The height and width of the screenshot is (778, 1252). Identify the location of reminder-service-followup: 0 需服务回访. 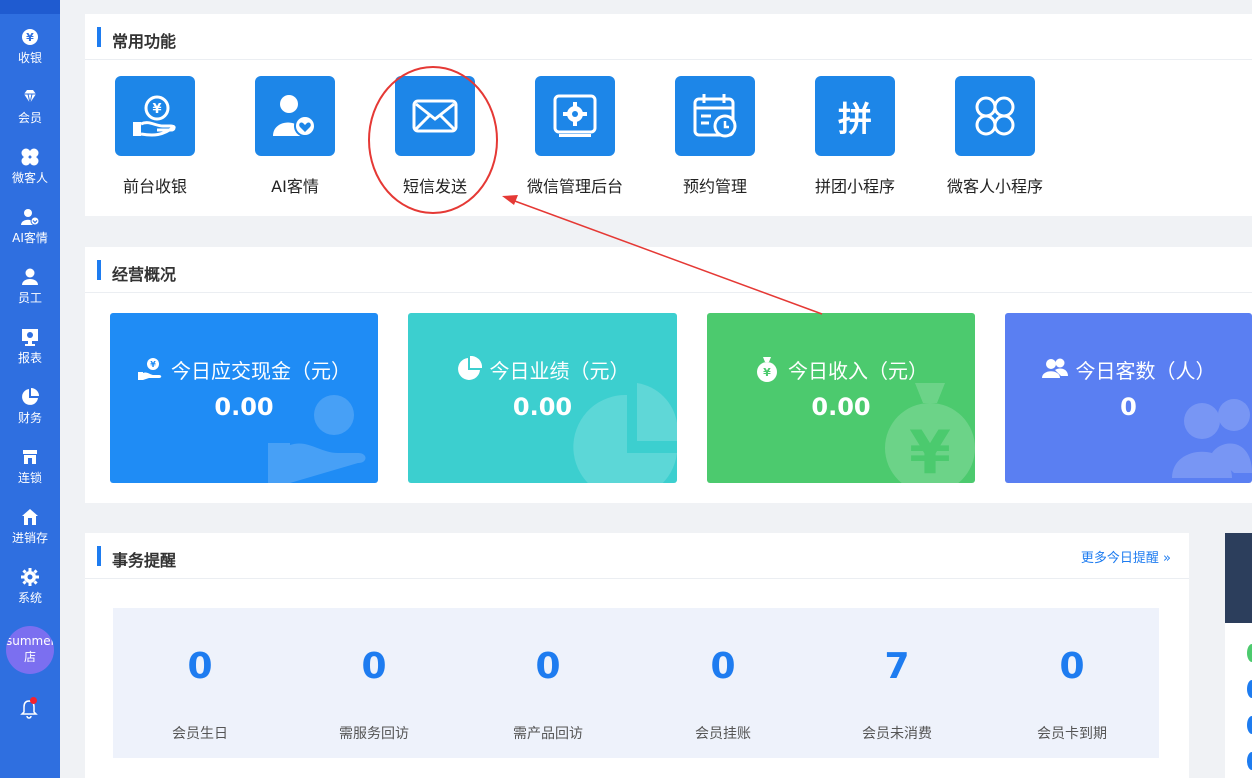
(374, 683).